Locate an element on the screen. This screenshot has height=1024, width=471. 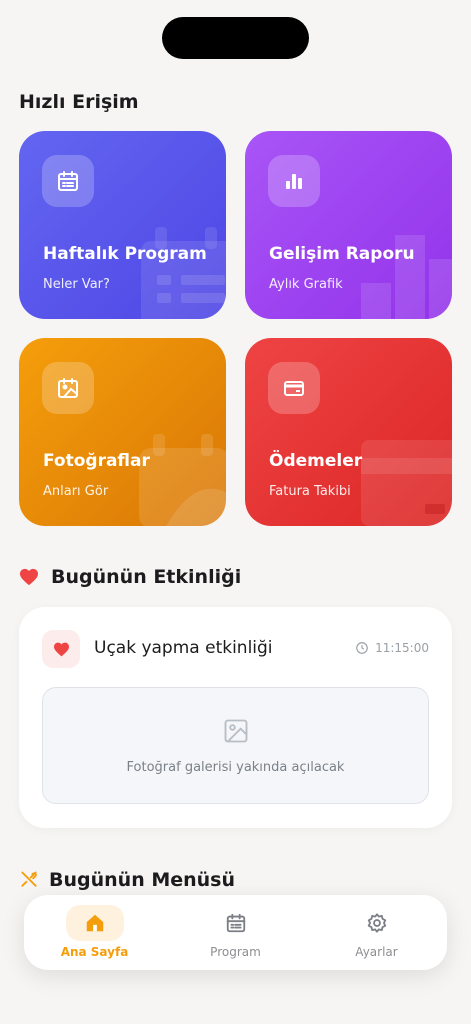
image-icon is located at coordinates (236, 731).